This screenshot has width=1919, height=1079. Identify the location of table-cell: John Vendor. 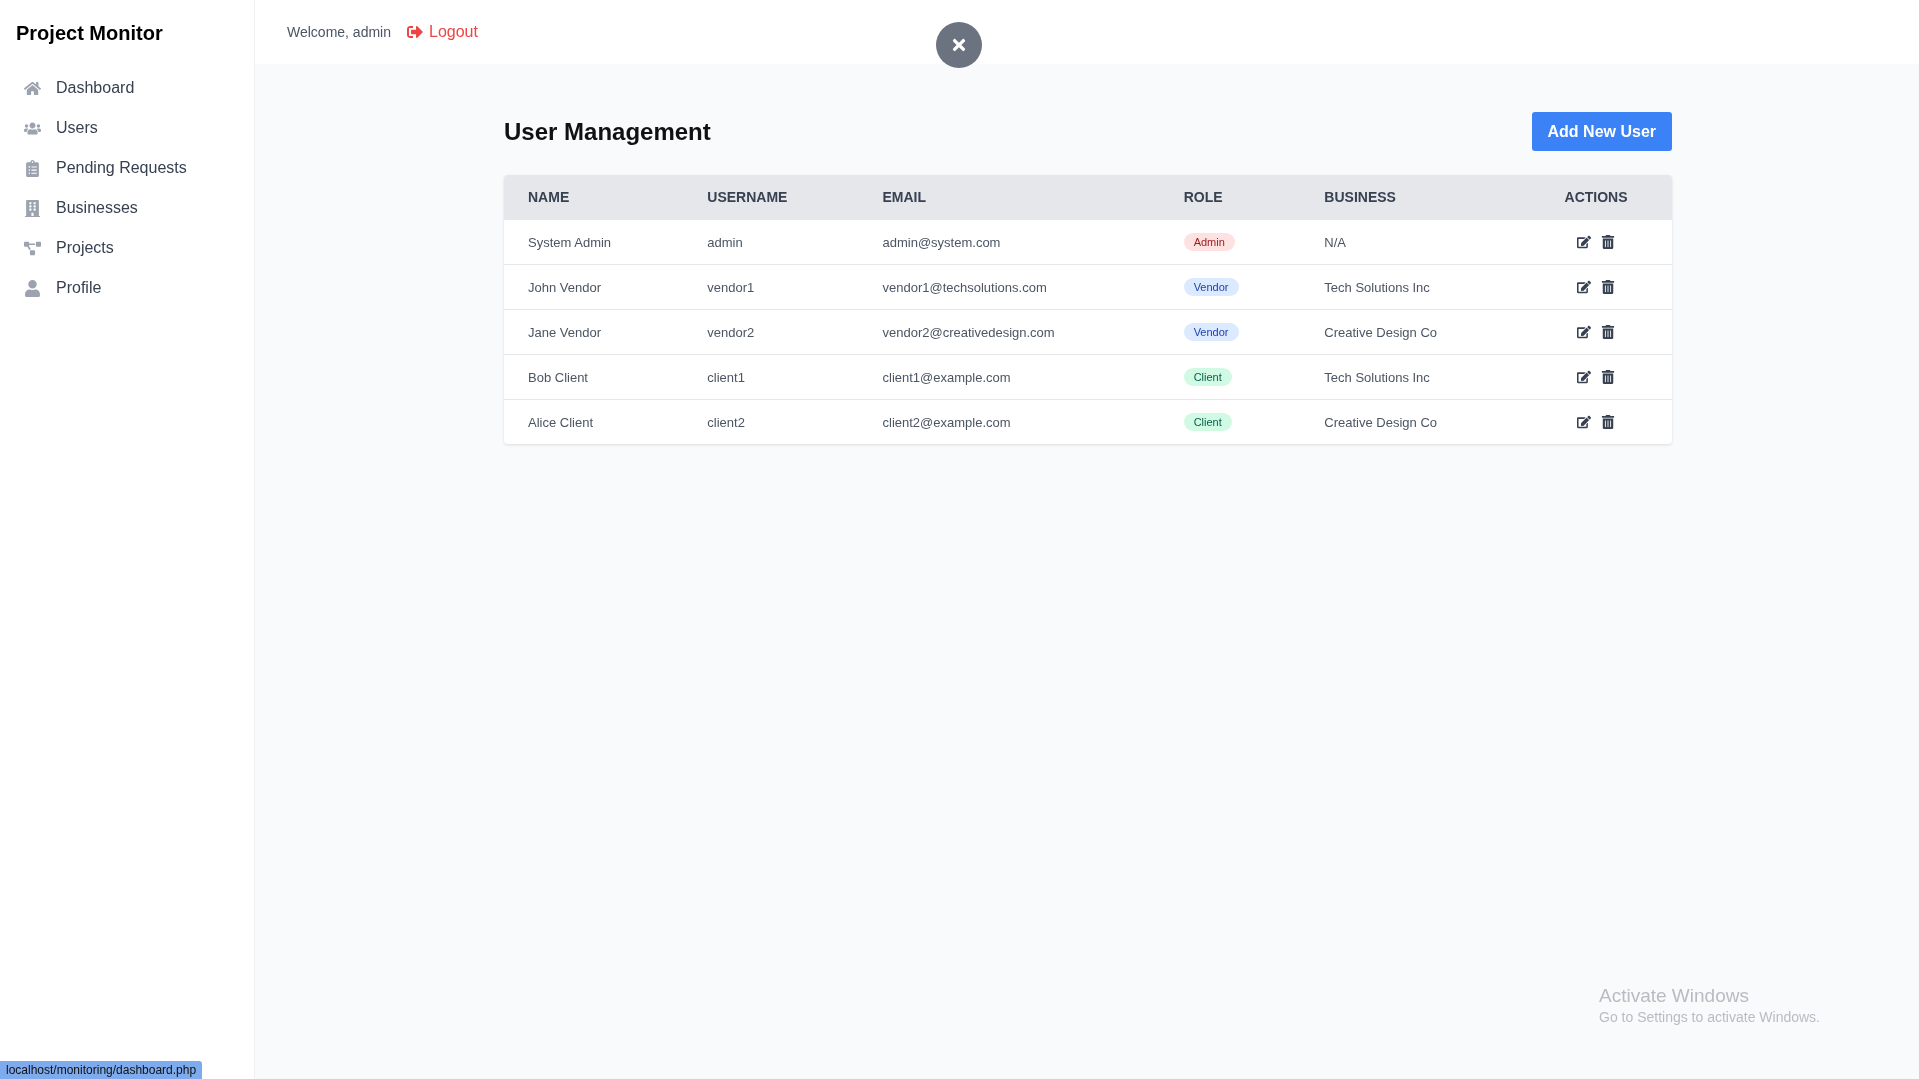
(594, 287).